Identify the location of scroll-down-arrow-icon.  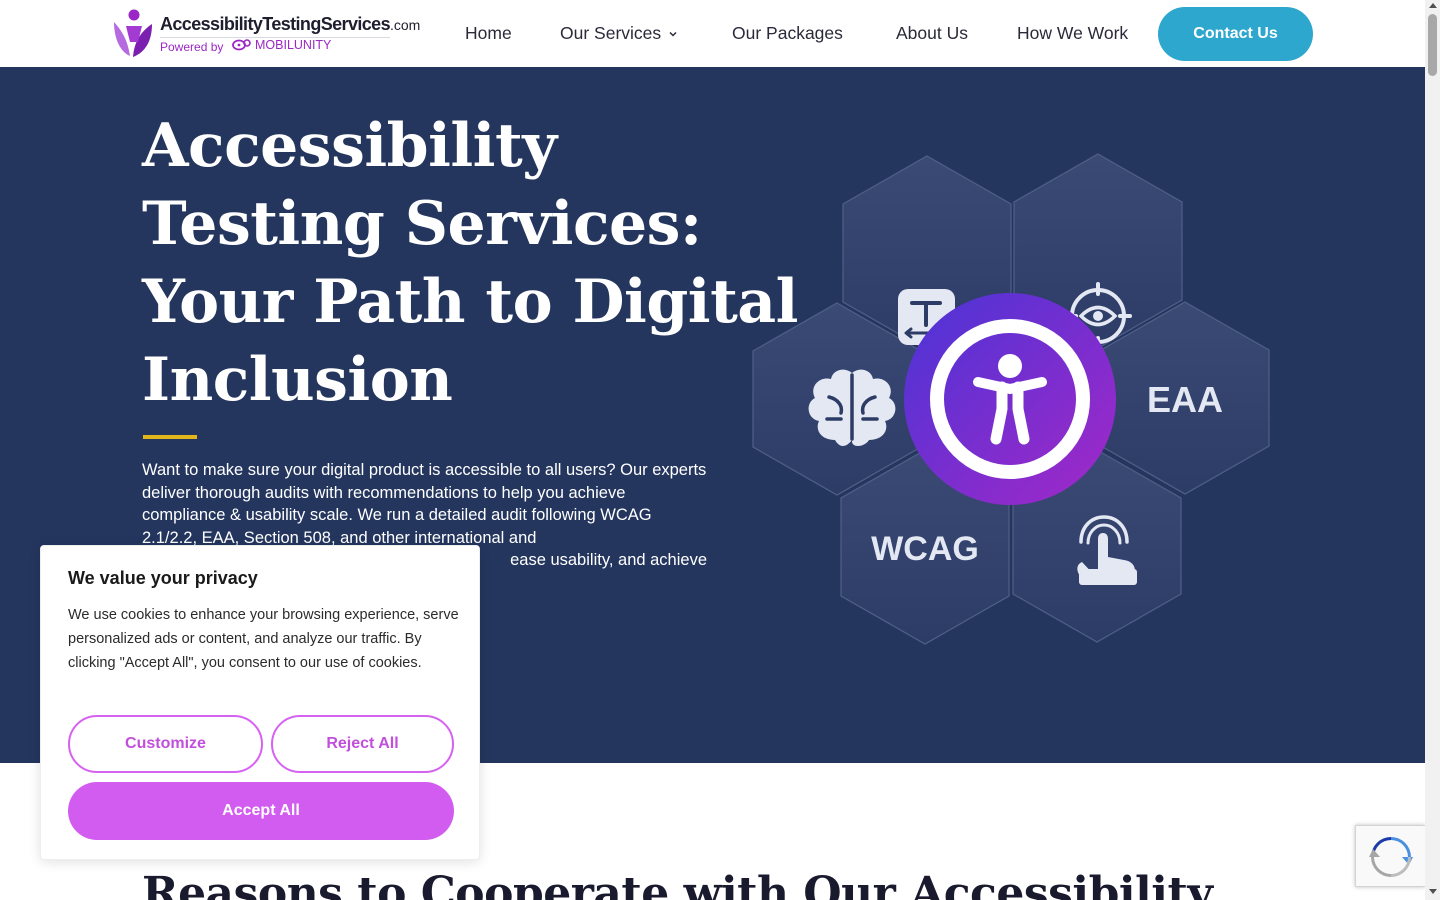
(1432, 891).